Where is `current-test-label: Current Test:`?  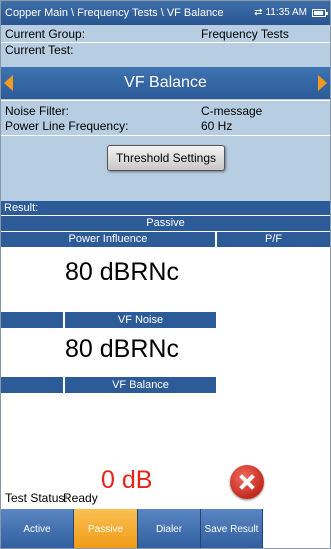
current-test-label: Current Test: is located at coordinates (39, 50).